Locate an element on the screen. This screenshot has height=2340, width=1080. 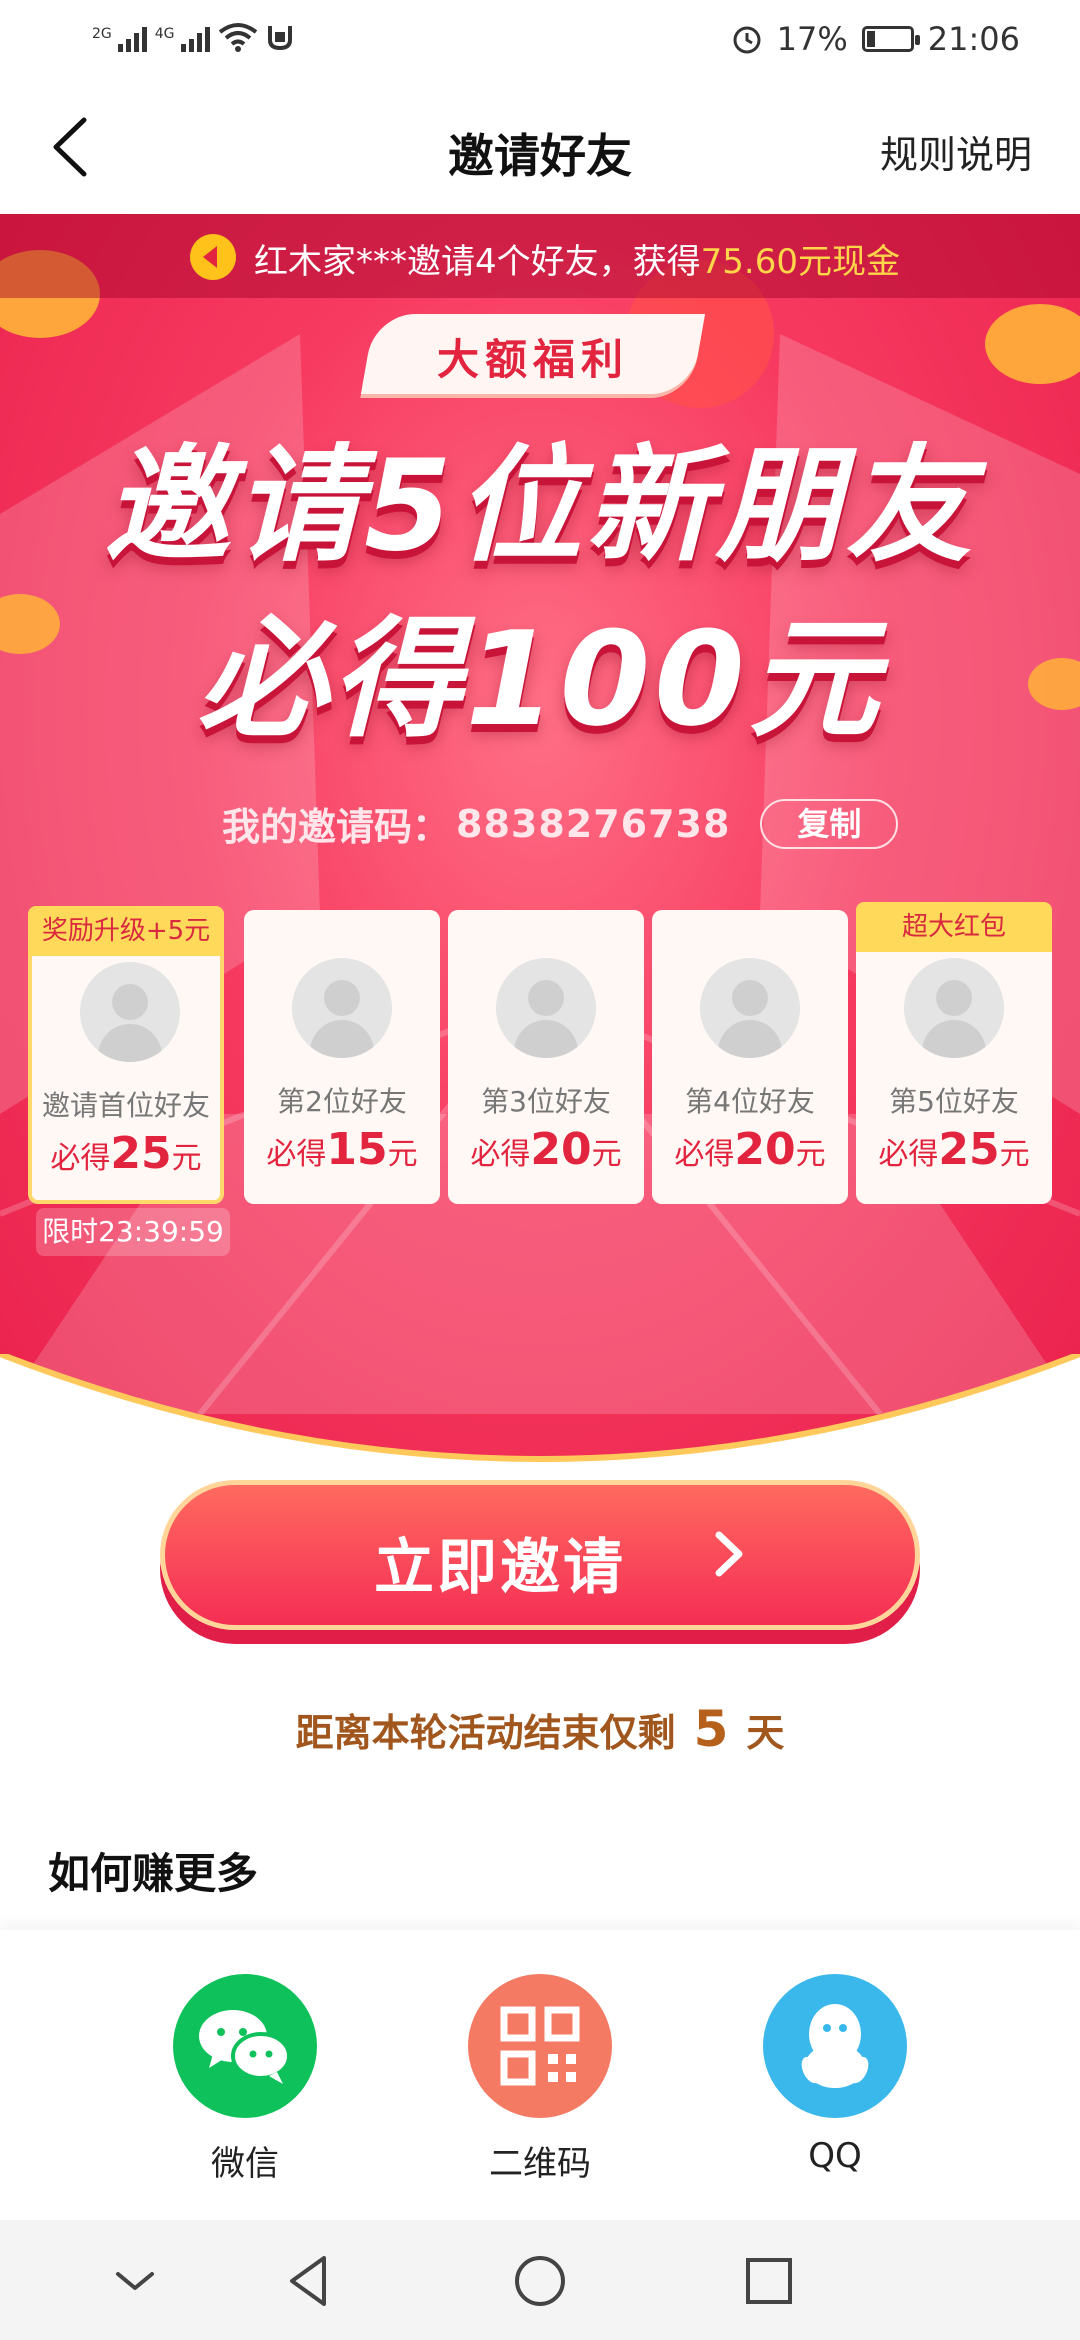
invite-code-value: 8838276738 is located at coordinates (593, 823).